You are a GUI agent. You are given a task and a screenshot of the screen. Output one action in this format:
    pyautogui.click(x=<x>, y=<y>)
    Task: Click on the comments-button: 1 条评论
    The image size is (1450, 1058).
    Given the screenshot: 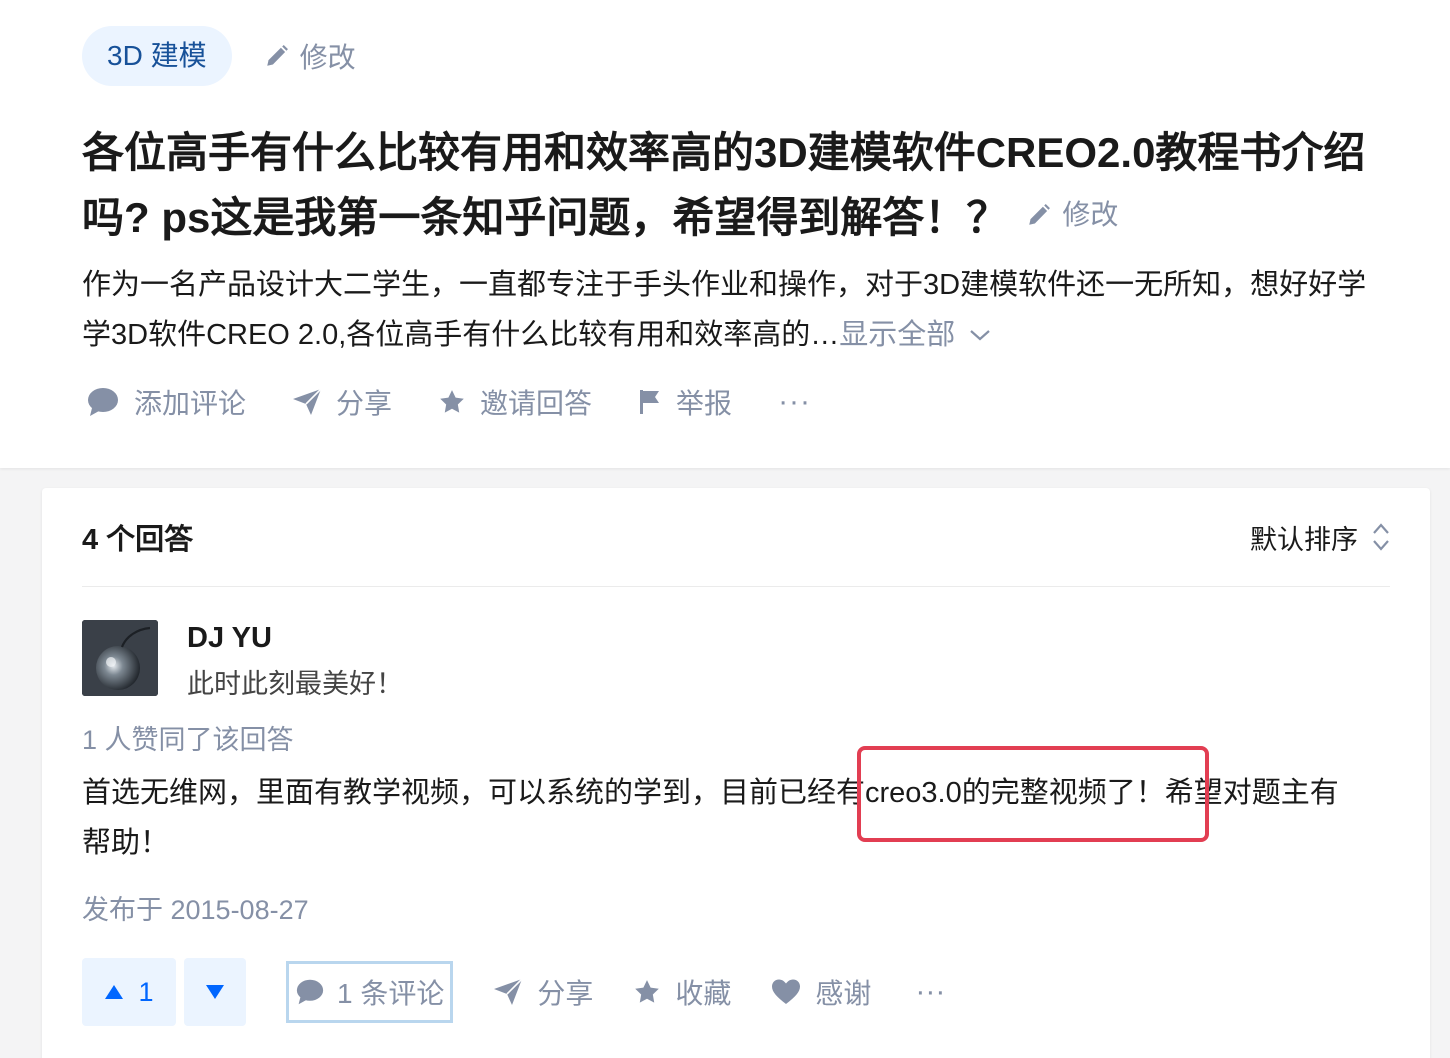 What is the action you would take?
    pyautogui.click(x=370, y=992)
    